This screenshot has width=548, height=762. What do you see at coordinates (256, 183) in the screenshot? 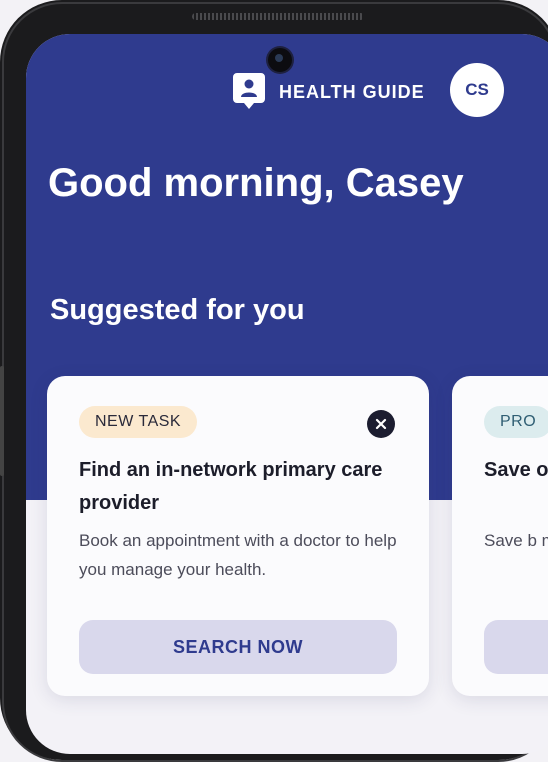
I see `greeting-heading: Good morning, Casey` at bounding box center [256, 183].